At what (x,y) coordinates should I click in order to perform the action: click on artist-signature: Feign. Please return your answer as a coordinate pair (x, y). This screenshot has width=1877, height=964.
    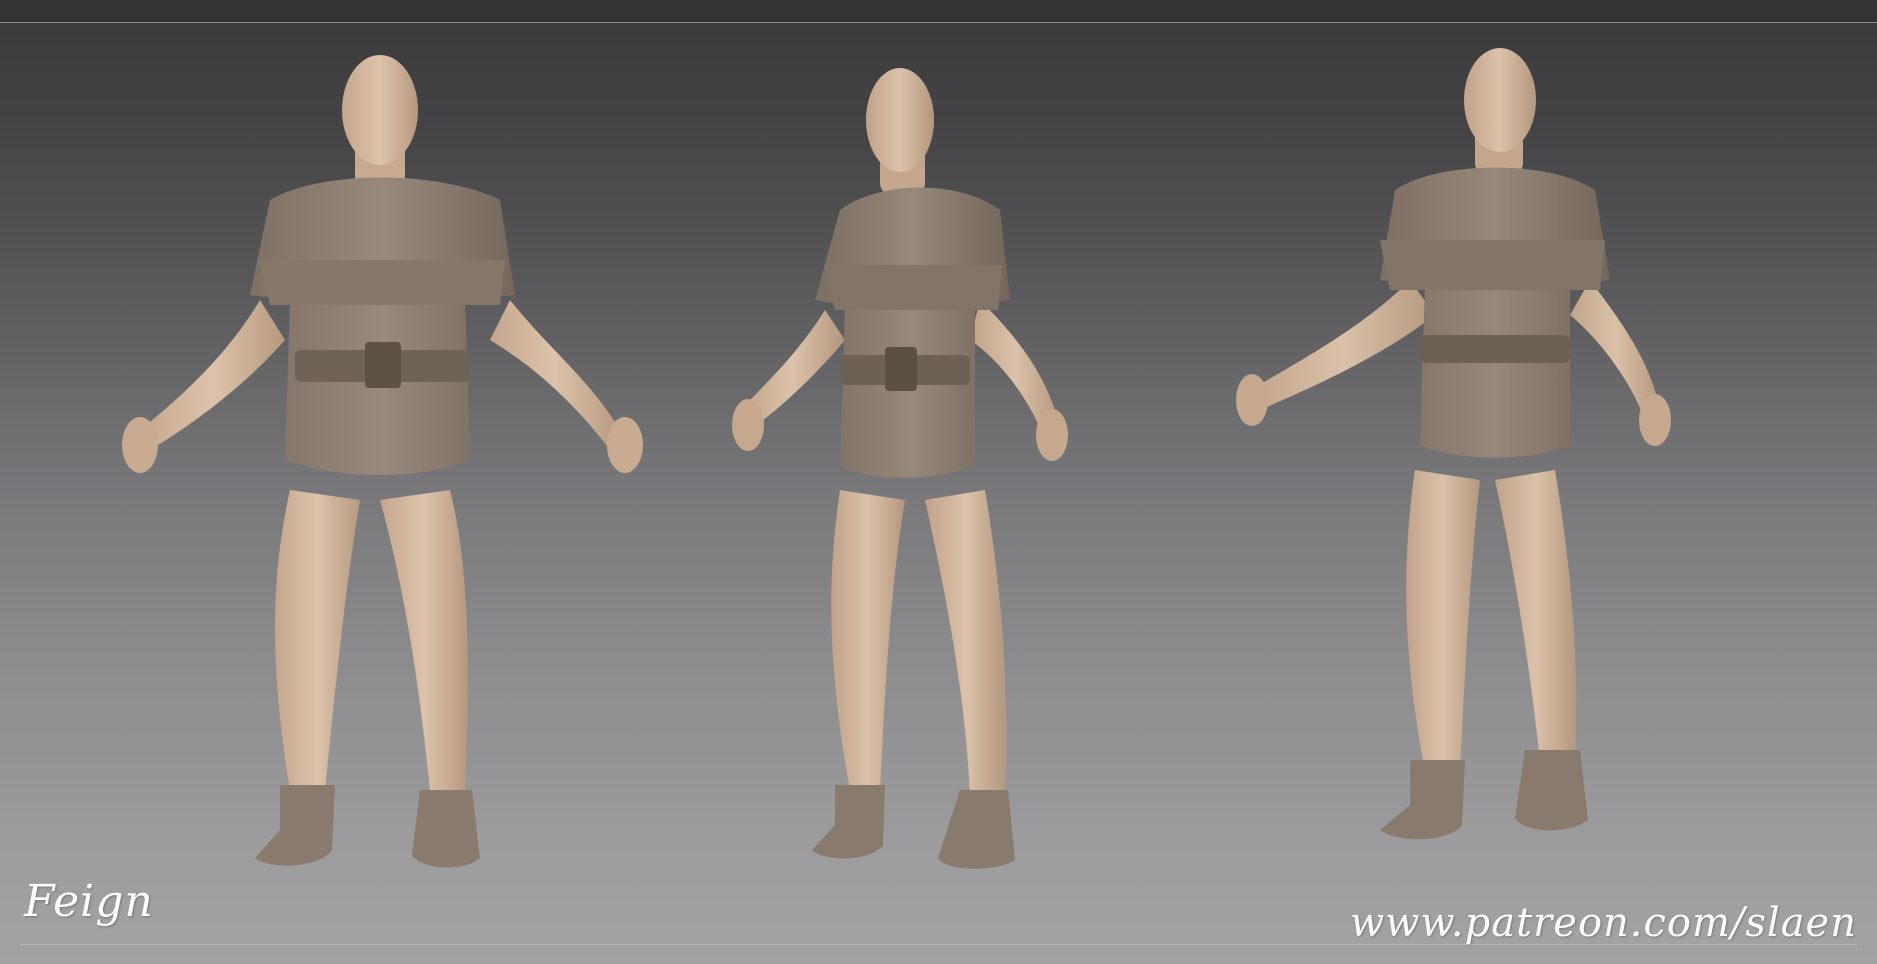
    Looking at the image, I should click on (89, 901).